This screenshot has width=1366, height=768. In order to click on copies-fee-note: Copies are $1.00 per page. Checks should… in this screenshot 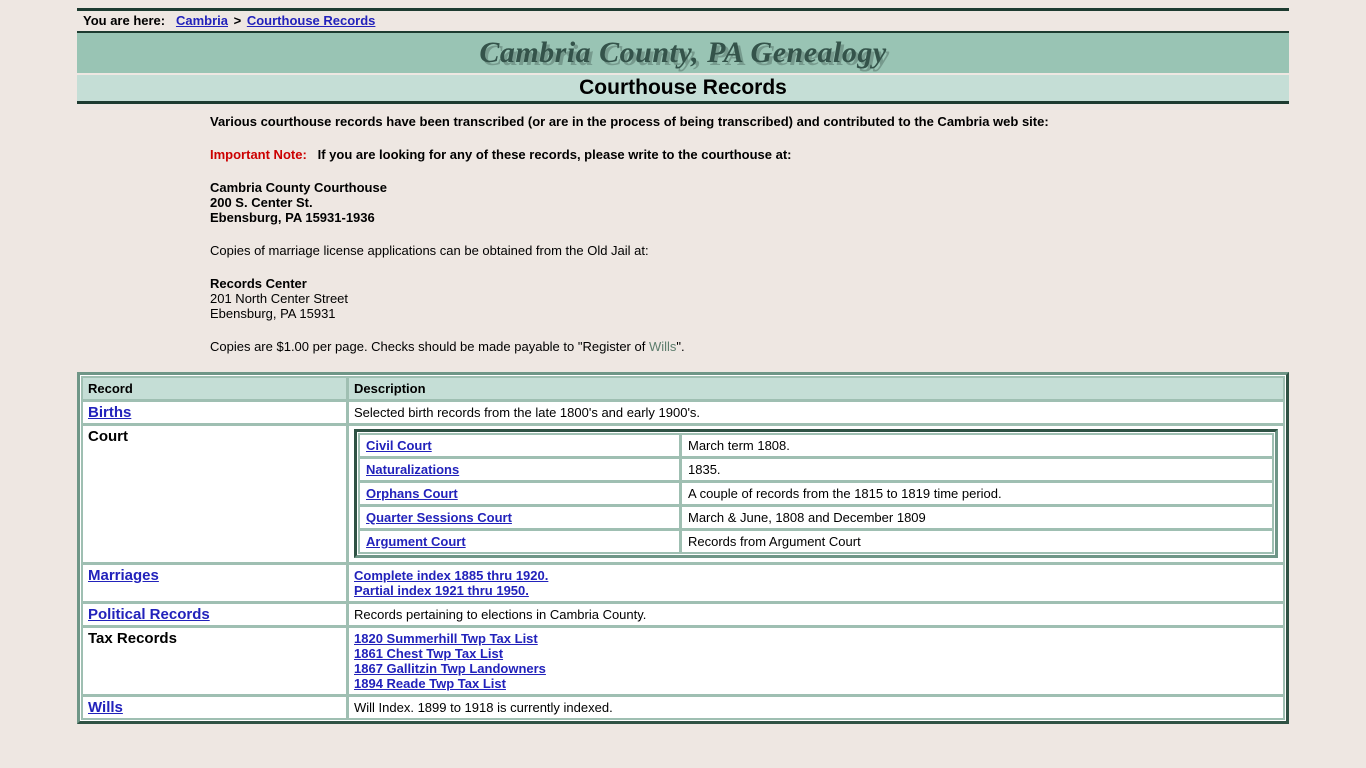, I will do `click(749, 346)`.